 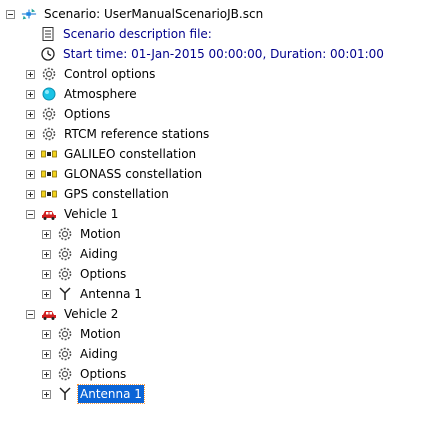 I want to click on vehicle-2-label: Vehicle 2, so click(x=91, y=314).